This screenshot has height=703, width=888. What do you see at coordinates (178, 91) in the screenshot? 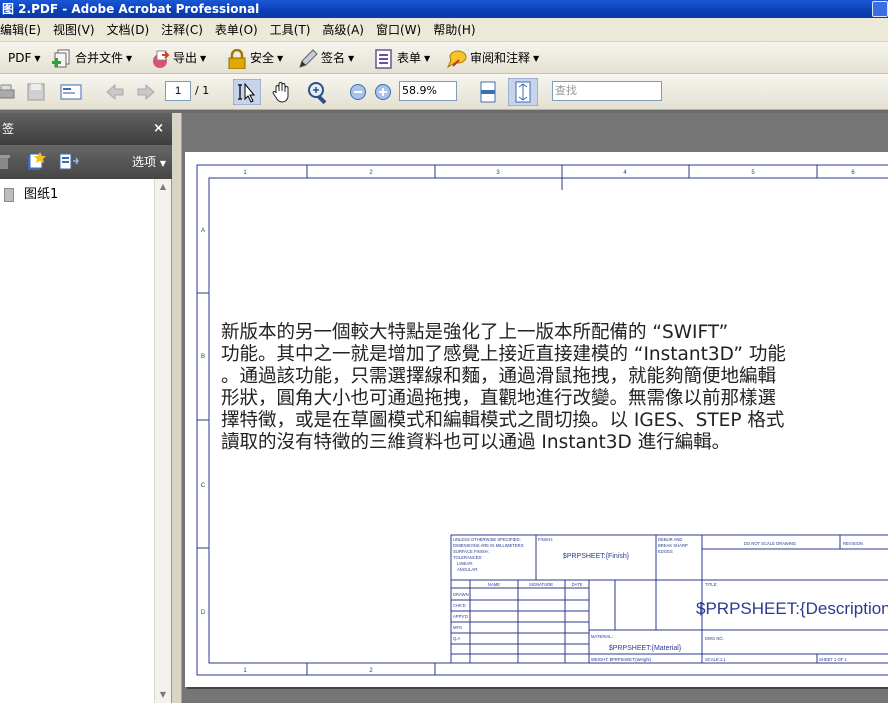
I see `page-number-input` at bounding box center [178, 91].